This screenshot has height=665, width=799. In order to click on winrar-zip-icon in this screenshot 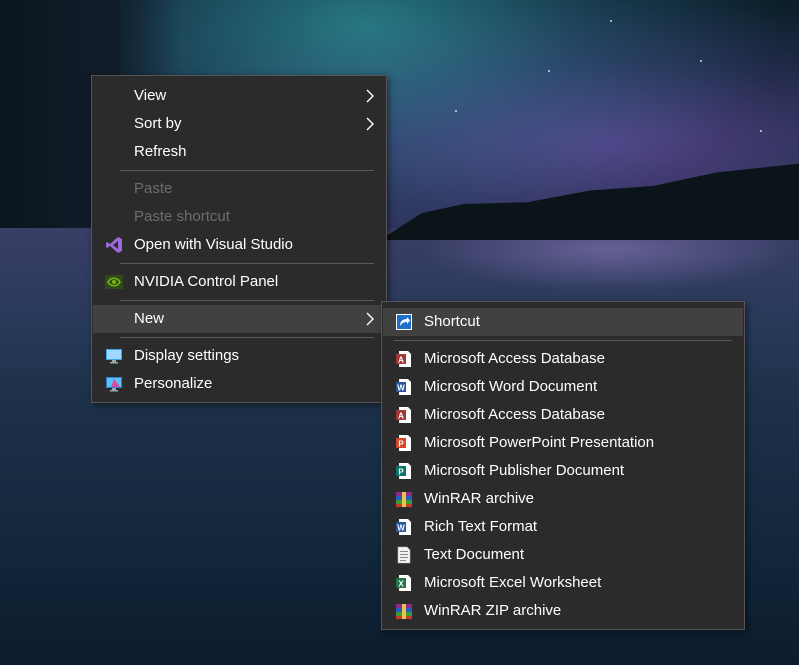, I will do `click(404, 611)`.